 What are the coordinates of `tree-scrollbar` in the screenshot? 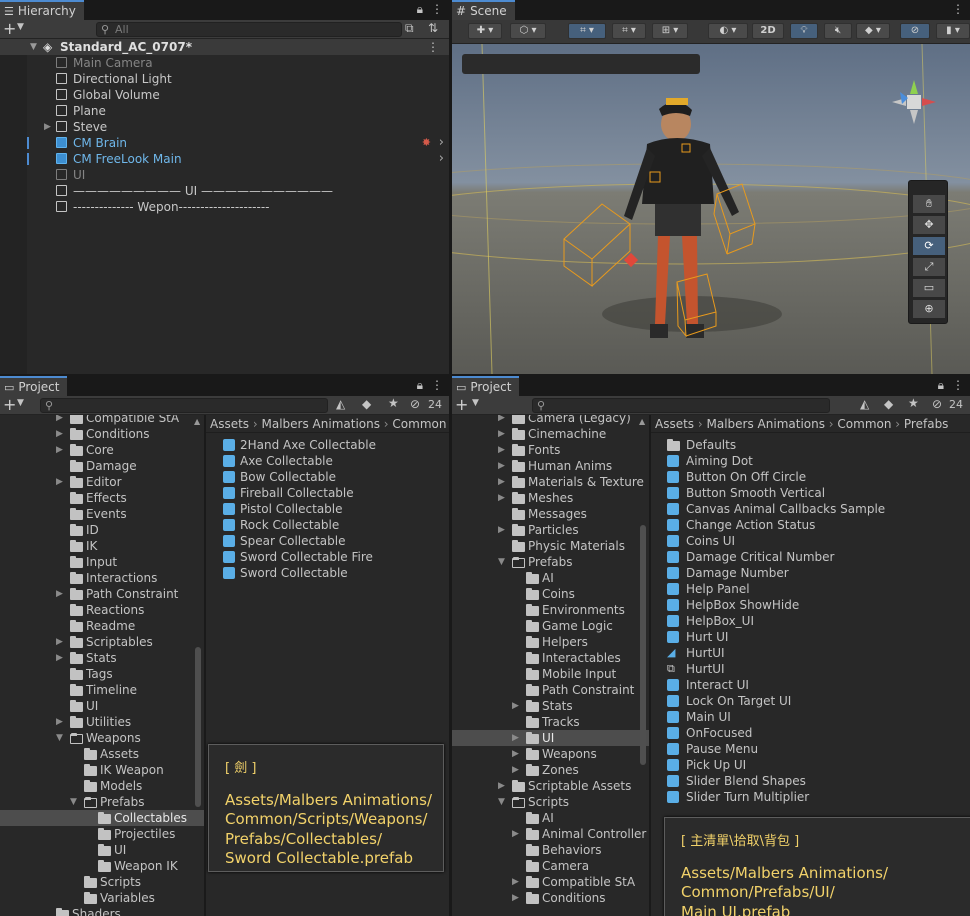 It's located at (643, 645).